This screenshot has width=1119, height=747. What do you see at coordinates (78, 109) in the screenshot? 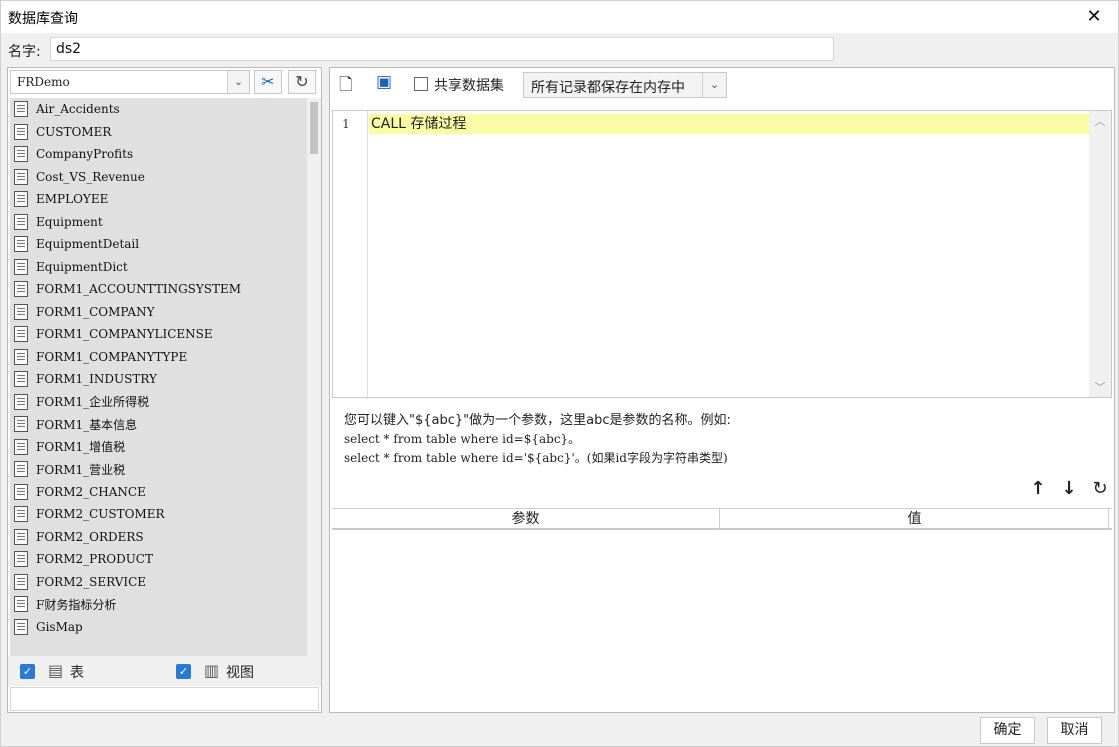
I see `table-name: Air_Accidents` at bounding box center [78, 109].